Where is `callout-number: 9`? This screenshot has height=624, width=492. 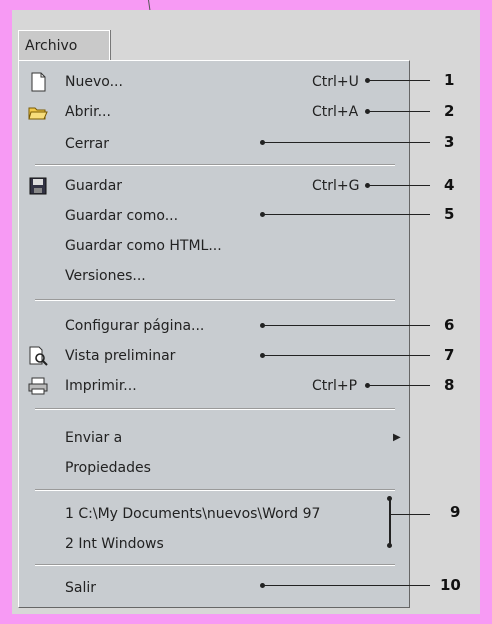
callout-number: 9 is located at coordinates (455, 512).